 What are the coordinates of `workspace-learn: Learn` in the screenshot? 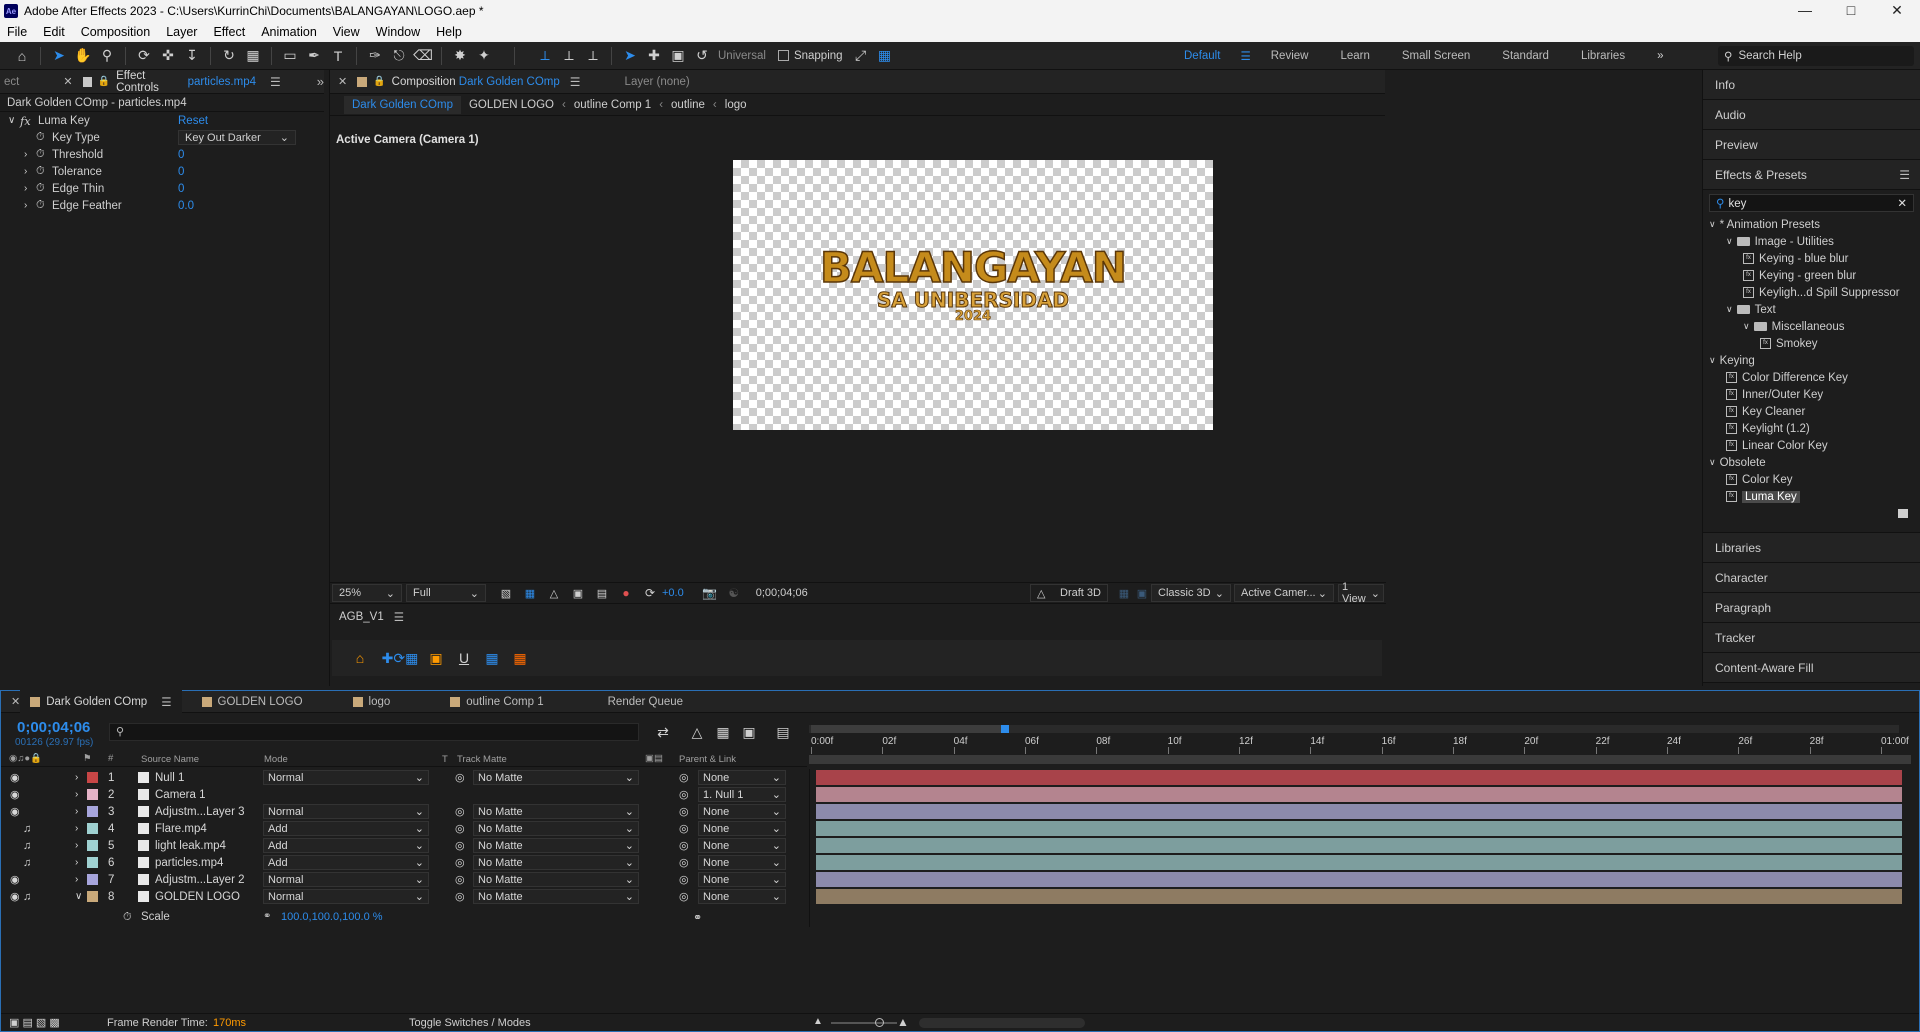 It's located at (1354, 56).